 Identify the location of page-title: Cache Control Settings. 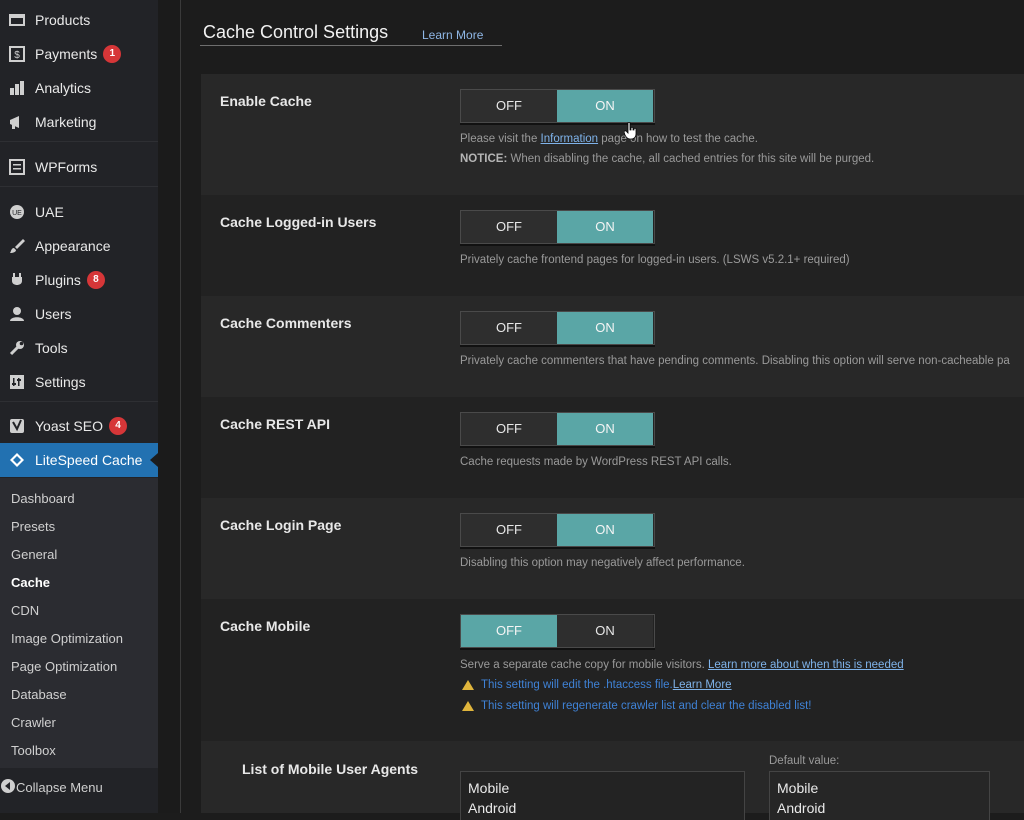
(296, 32).